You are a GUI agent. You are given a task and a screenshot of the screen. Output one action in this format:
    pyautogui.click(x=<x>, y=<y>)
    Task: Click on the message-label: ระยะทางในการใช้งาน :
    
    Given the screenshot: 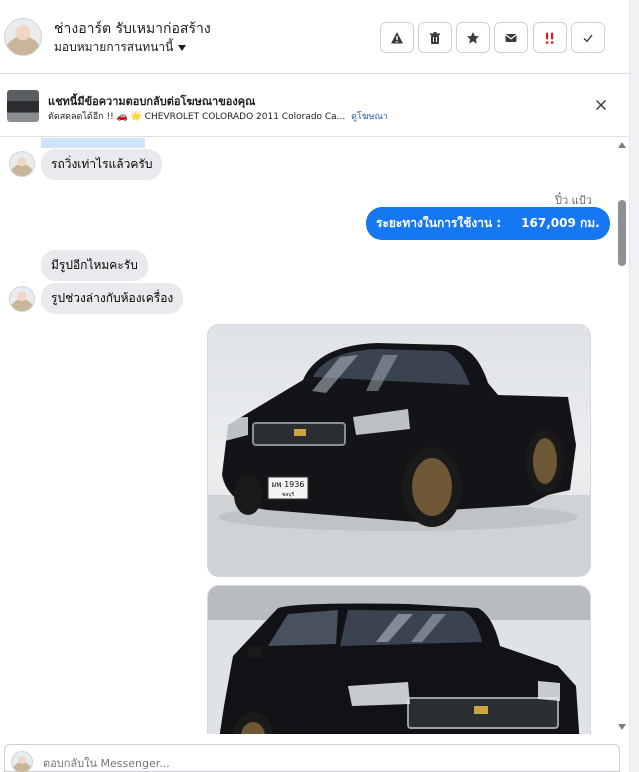 What is the action you would take?
    pyautogui.click(x=439, y=223)
    